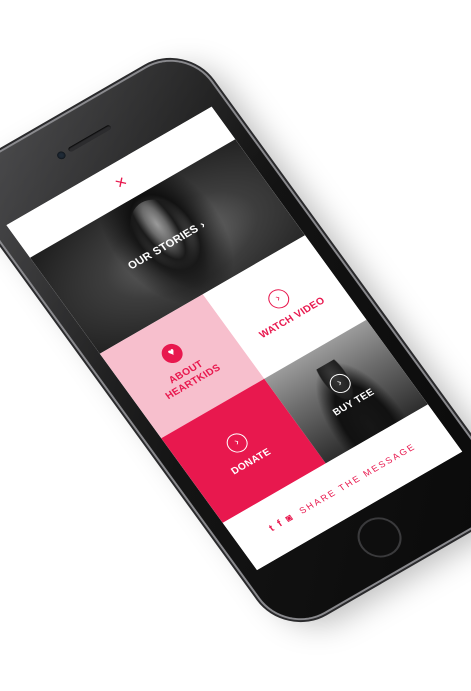 Image resolution: width=471 pixels, height=691 pixels. What do you see at coordinates (61, 155) in the screenshot?
I see `front-camera` at bounding box center [61, 155].